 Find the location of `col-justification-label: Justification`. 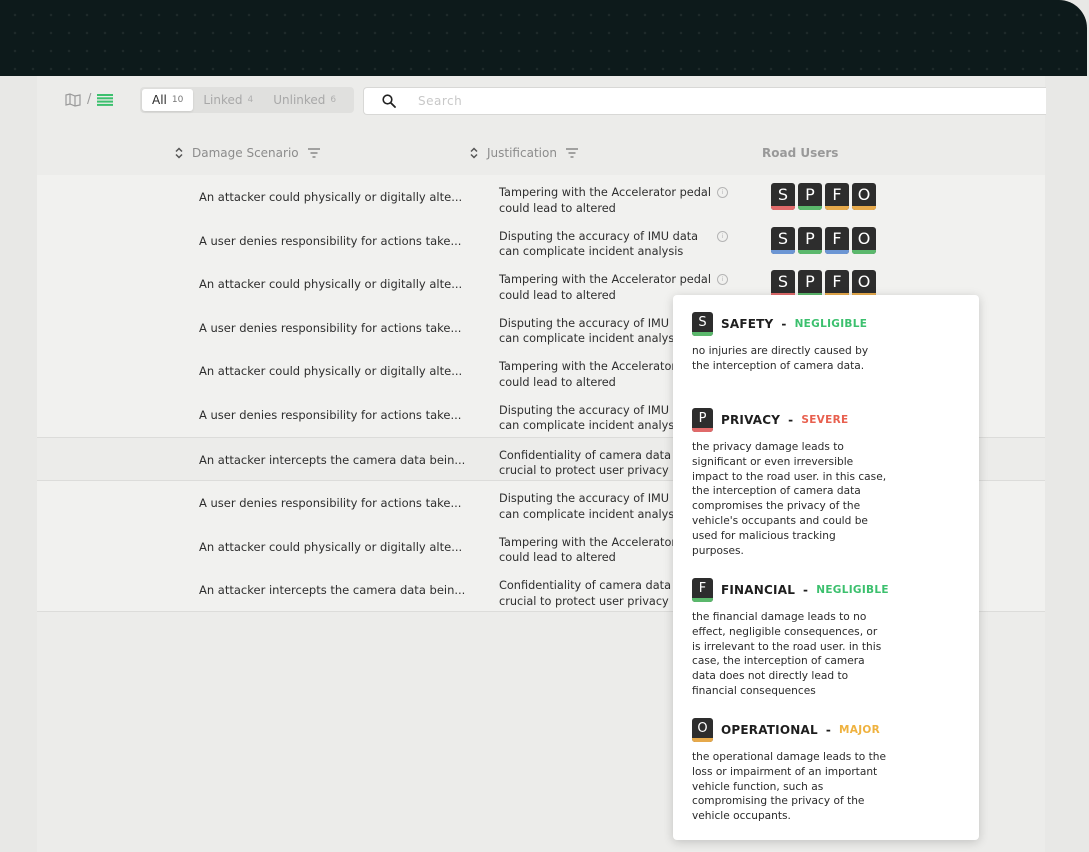

col-justification-label: Justification is located at coordinates (522, 153).